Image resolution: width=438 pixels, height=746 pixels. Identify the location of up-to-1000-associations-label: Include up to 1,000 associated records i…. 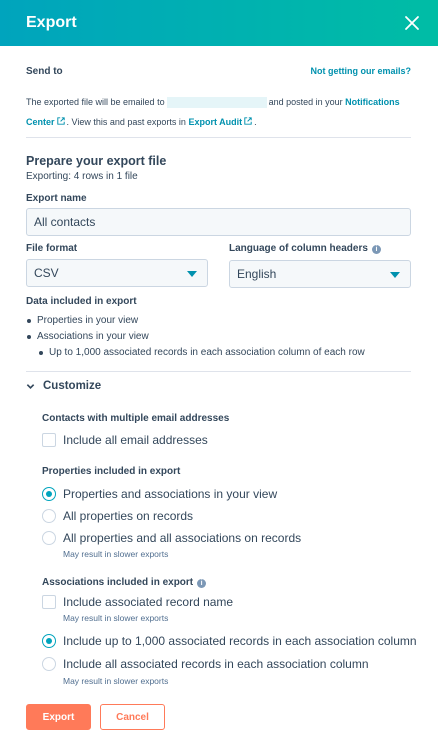
(240, 641).